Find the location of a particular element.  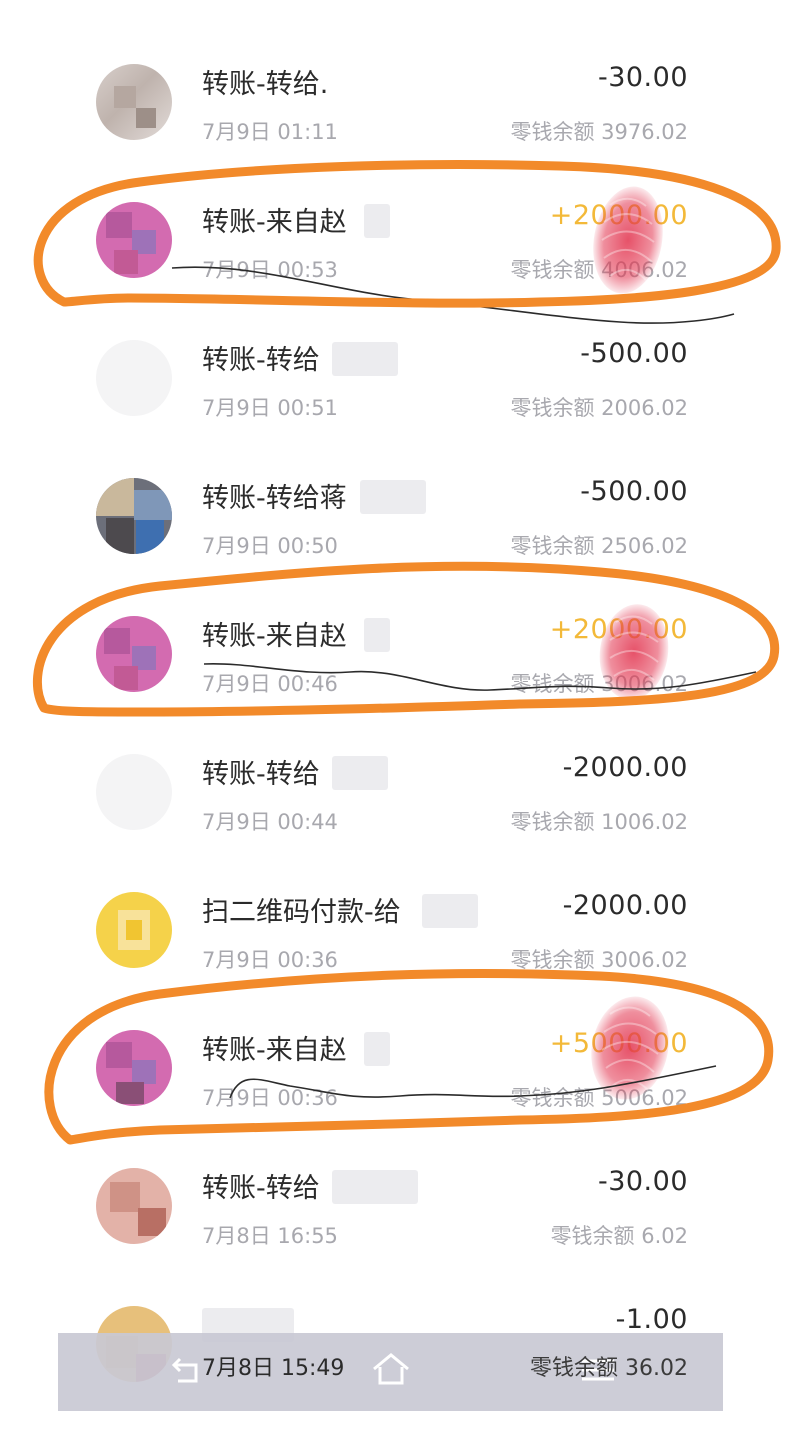

list-item: 转账-来自赵 7月9日 00:53 +2000.00 零钱余额 4006.02 is located at coordinates (400, 243).